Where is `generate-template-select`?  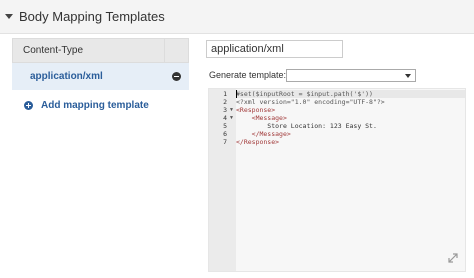
generate-template-select is located at coordinates (351, 75).